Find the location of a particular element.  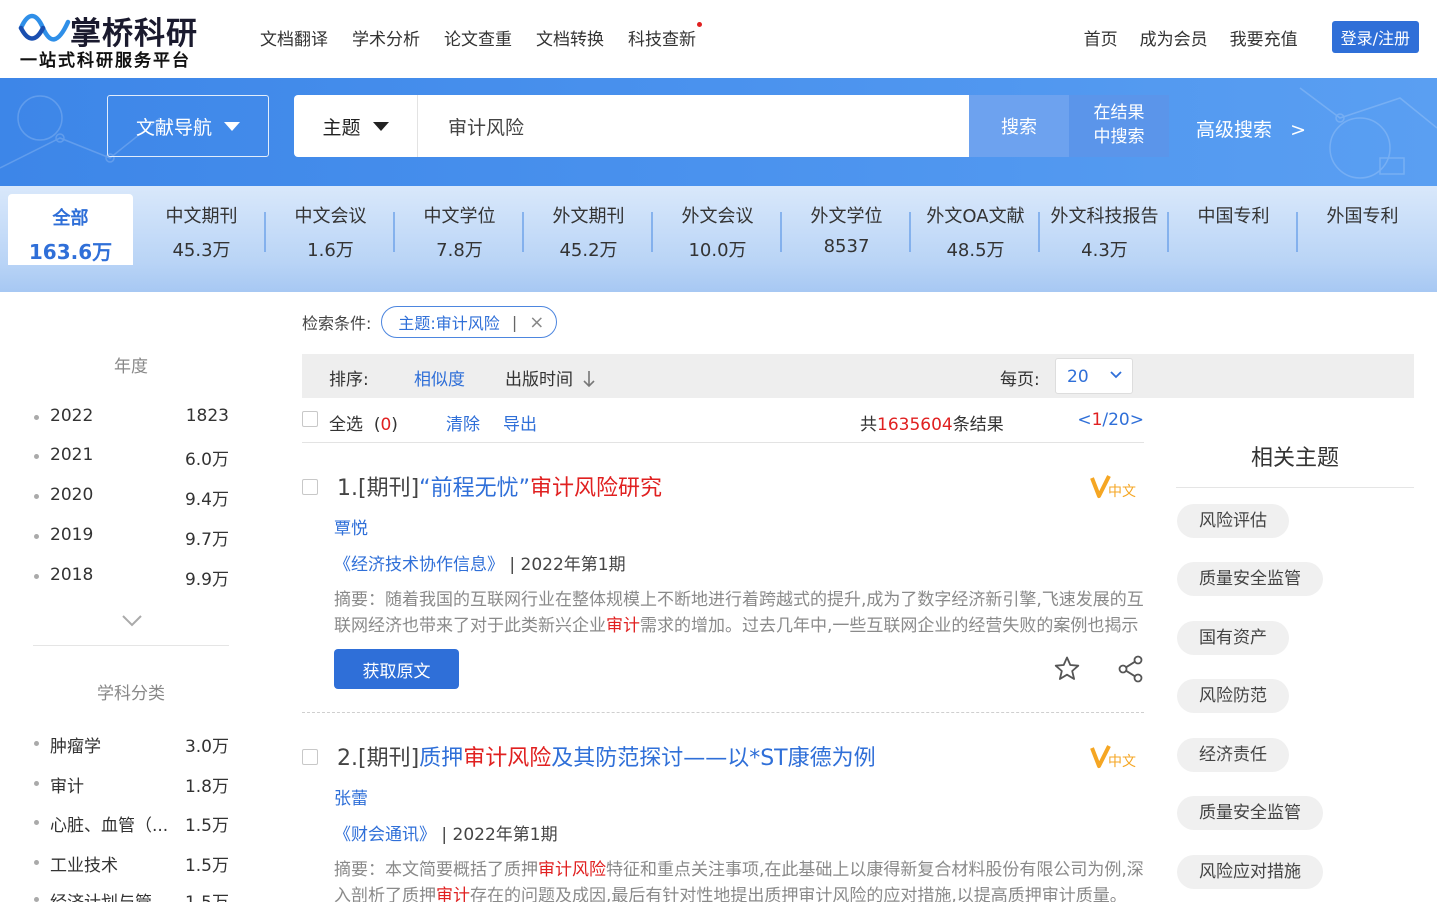

abstract-highlight: 审计 is located at coordinates (453, 894).